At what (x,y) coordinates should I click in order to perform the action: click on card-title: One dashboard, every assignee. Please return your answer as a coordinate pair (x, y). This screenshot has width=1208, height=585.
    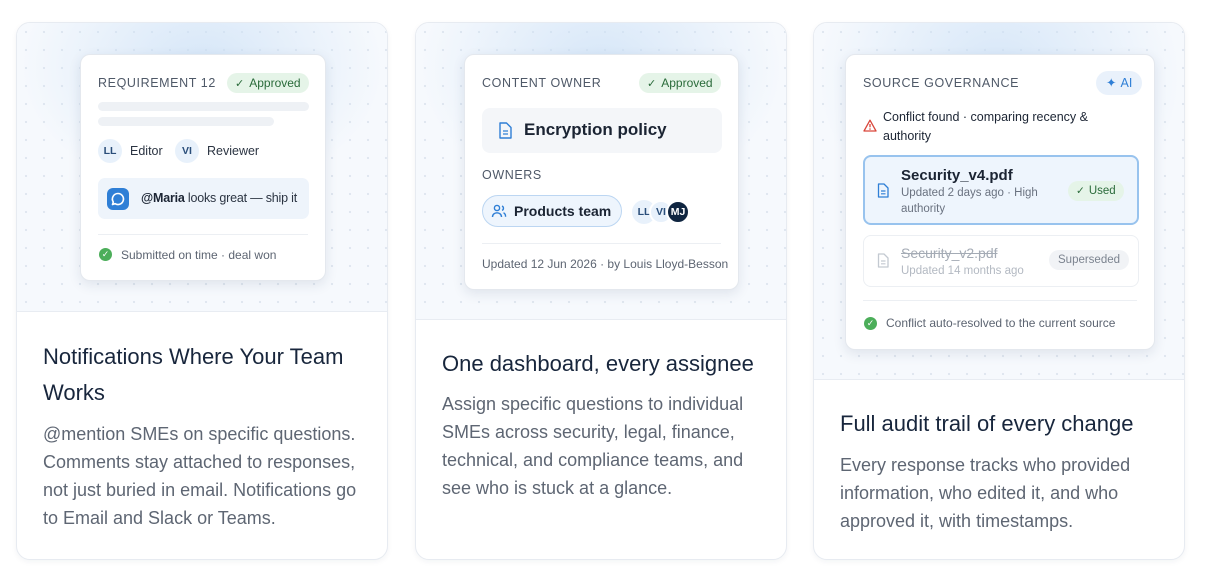
    Looking at the image, I should click on (598, 363).